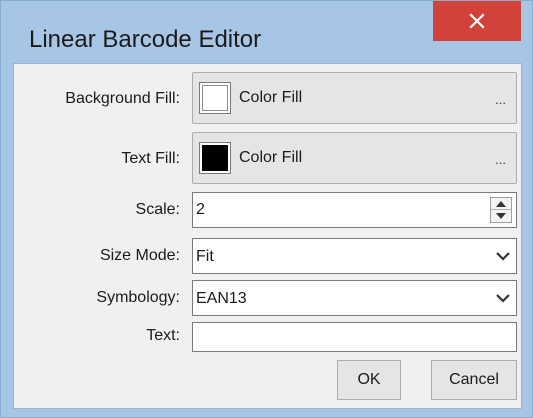 The height and width of the screenshot is (418, 533). What do you see at coordinates (474, 380) in the screenshot?
I see `cancel-button: Cancel` at bounding box center [474, 380].